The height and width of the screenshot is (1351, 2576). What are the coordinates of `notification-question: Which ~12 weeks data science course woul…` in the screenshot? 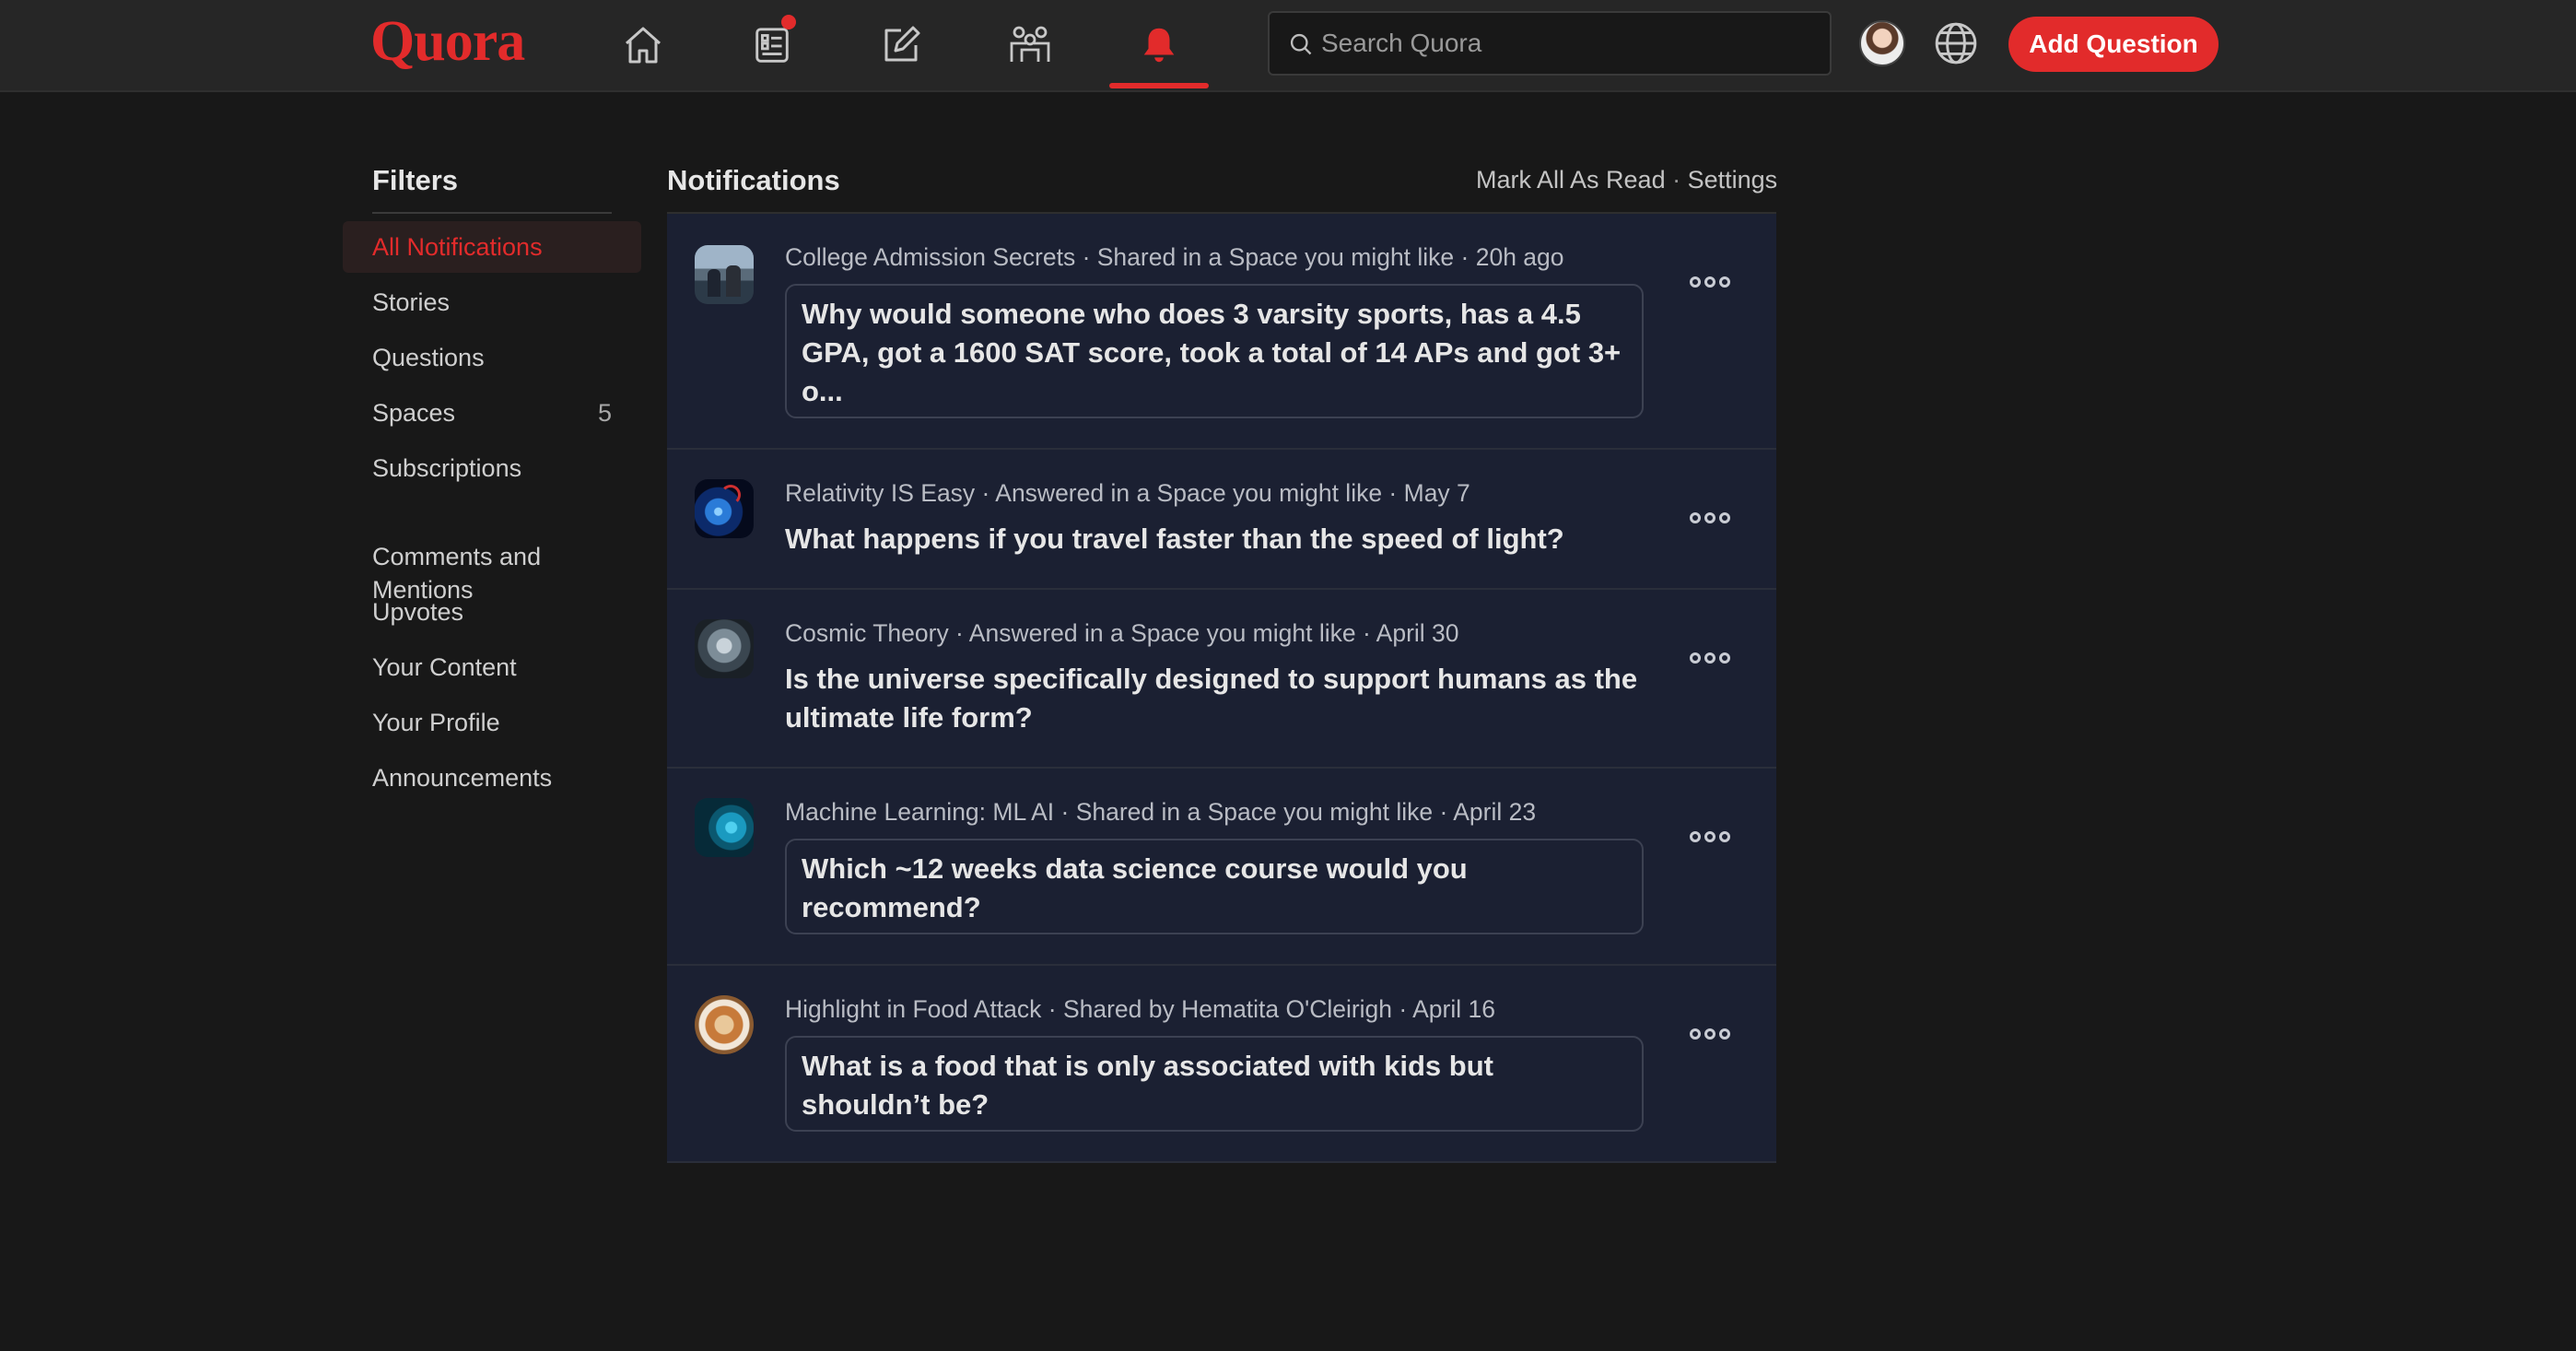 It's located at (1214, 886).